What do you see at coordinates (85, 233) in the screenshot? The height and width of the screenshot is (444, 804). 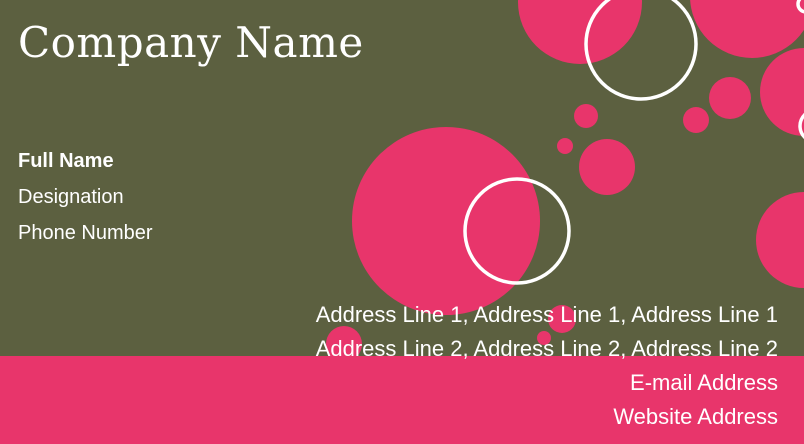 I see `phone-number: Phone Number` at bounding box center [85, 233].